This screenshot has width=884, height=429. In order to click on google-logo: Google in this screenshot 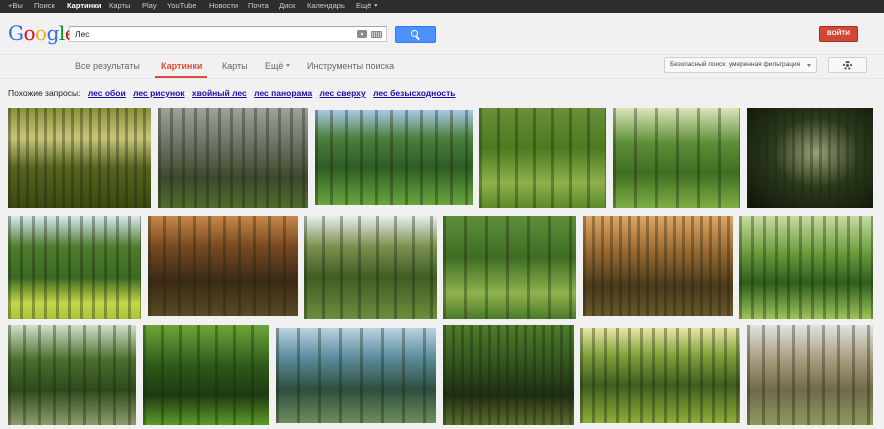, I will do `click(42, 33)`.